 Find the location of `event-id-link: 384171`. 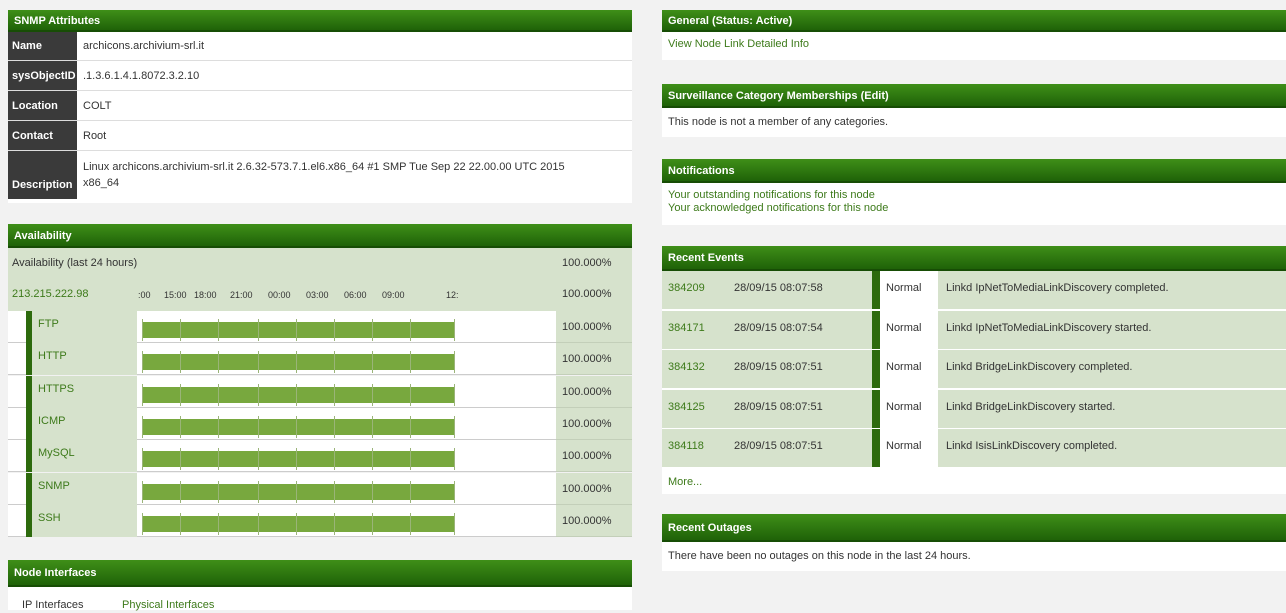

event-id-link: 384171 is located at coordinates (686, 328).